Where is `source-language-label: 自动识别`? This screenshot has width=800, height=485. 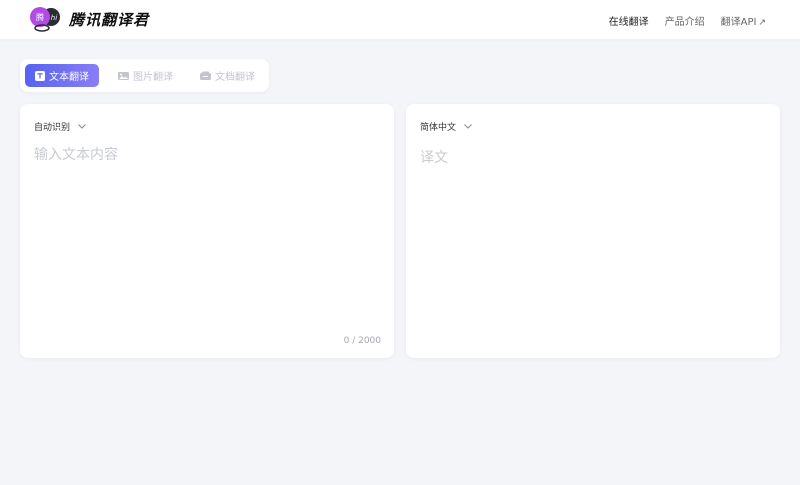
source-language-label: 自动识别 is located at coordinates (52, 128).